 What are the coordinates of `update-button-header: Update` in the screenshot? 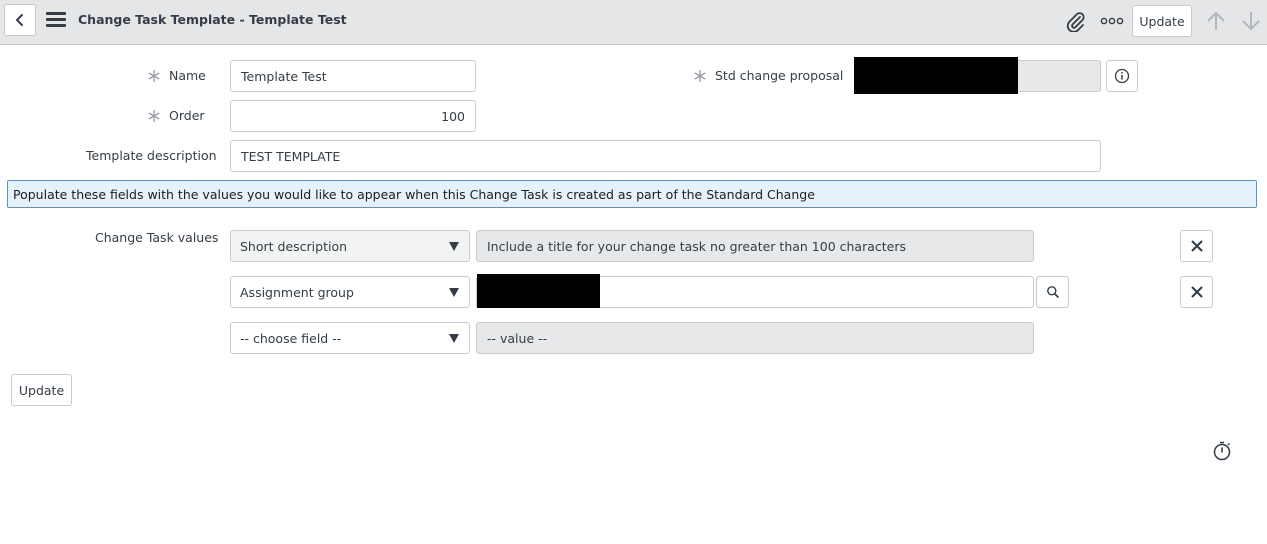 It's located at (1162, 21).